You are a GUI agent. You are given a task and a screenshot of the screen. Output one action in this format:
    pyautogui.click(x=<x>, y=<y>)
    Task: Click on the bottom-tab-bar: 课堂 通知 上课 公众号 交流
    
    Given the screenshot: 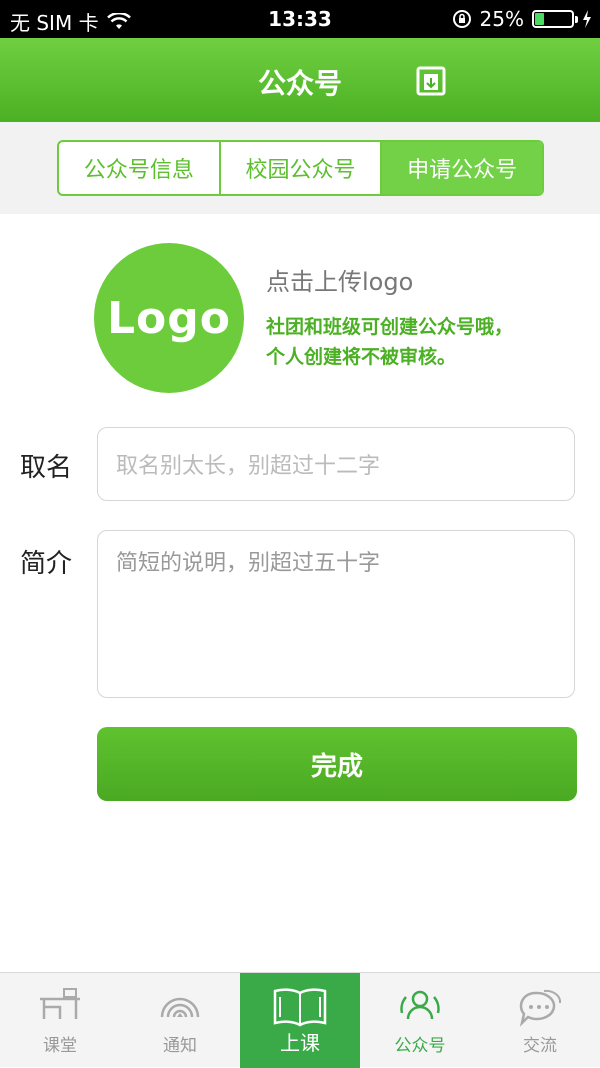 What is the action you would take?
    pyautogui.click(x=300, y=1020)
    